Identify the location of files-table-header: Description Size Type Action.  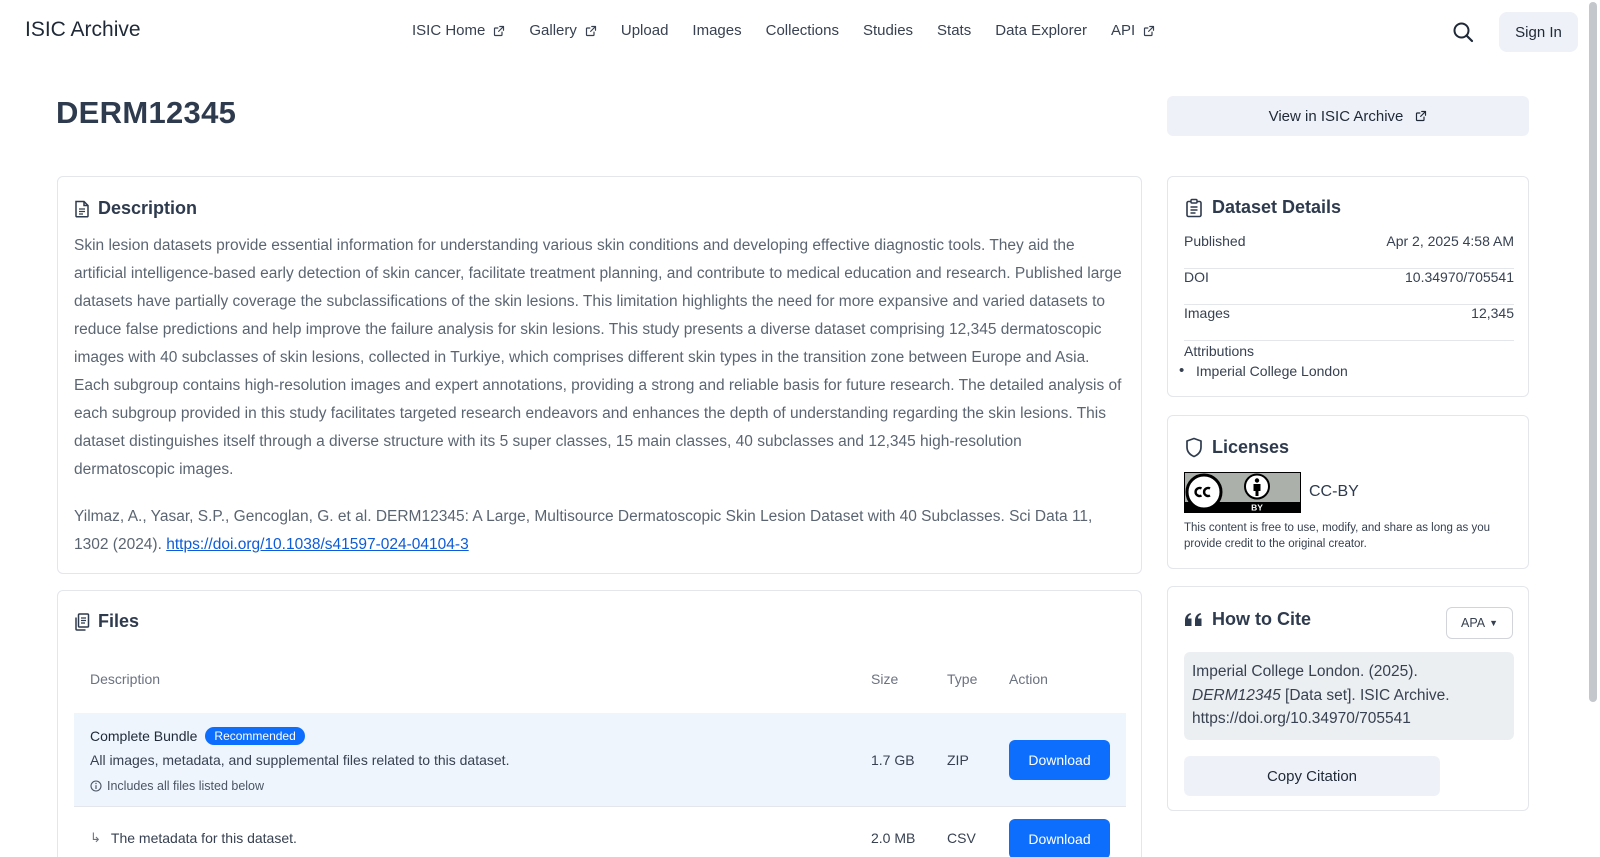
(600, 679).